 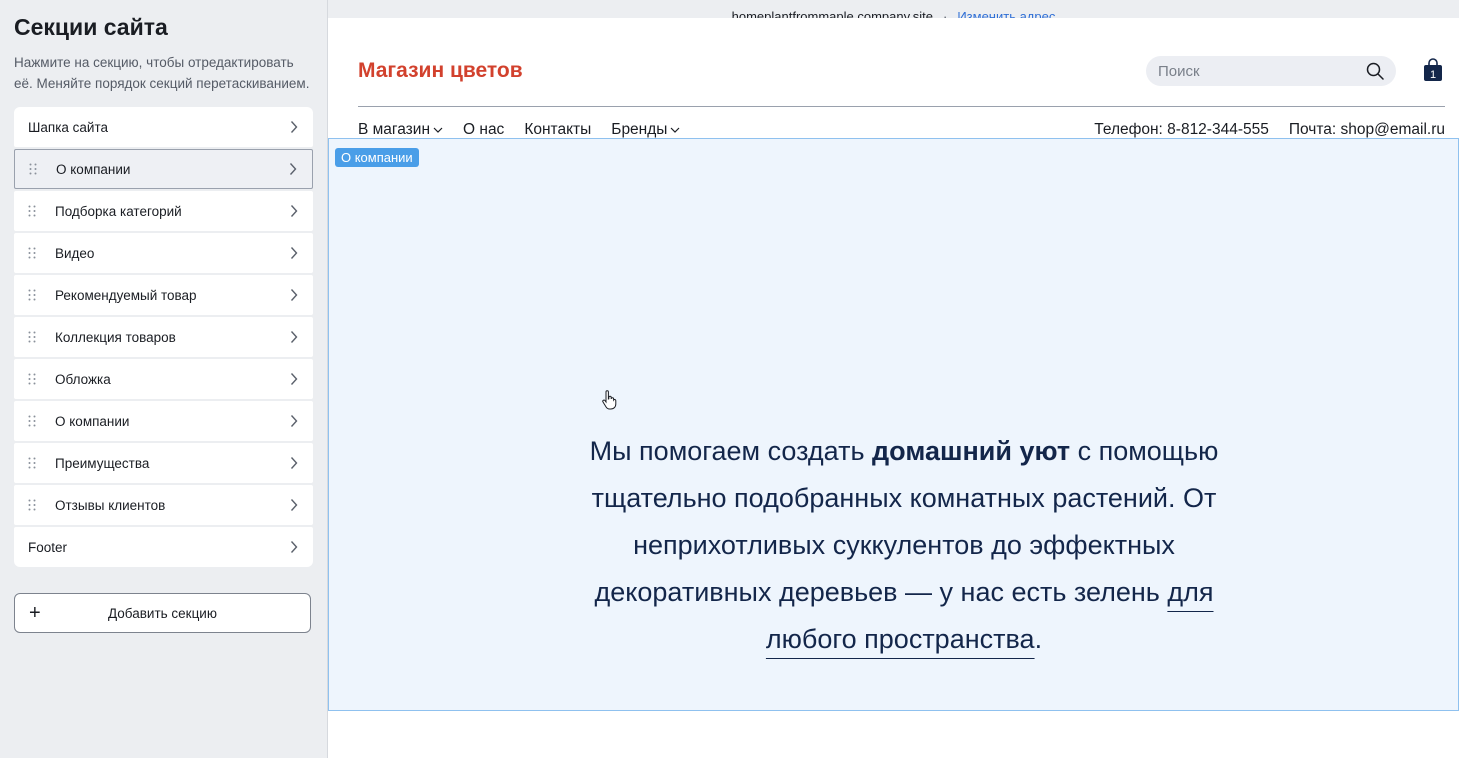 What do you see at coordinates (102, 463) in the screenshot?
I see `section-item-label: Преимущества` at bounding box center [102, 463].